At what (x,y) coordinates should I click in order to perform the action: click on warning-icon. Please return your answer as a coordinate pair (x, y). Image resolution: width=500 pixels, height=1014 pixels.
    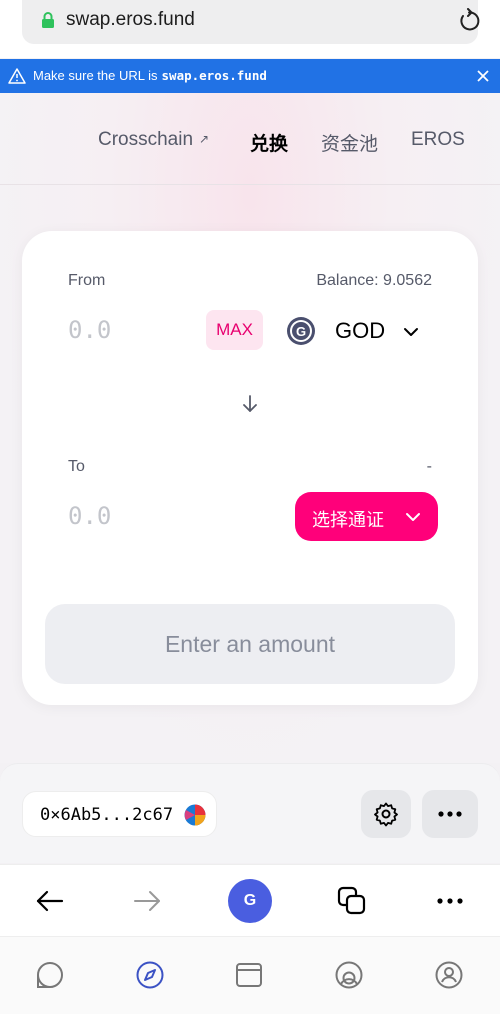
    Looking at the image, I should click on (17, 76).